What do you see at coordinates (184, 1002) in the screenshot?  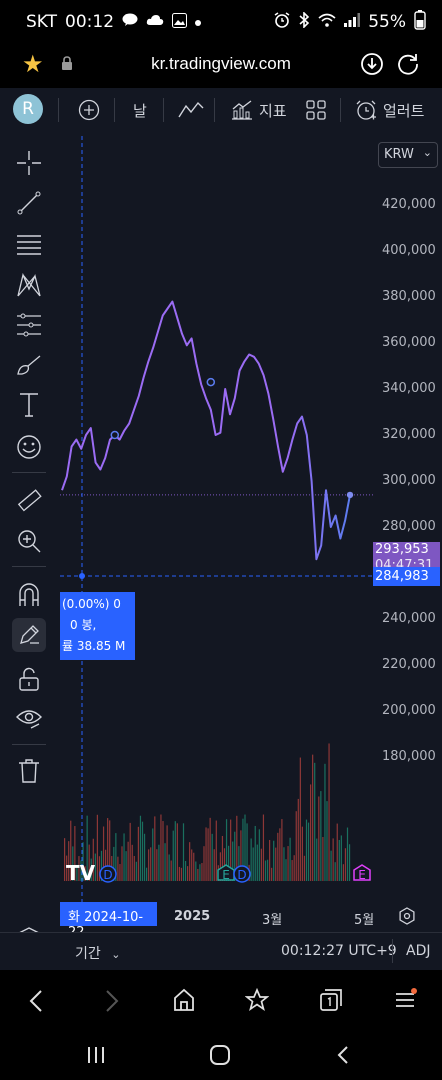 I see `home-icon` at bounding box center [184, 1002].